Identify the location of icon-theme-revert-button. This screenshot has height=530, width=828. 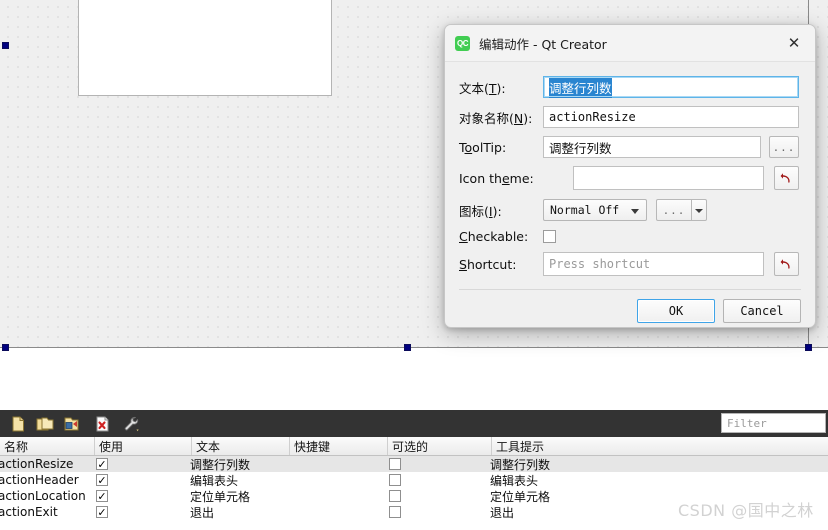
(786, 178).